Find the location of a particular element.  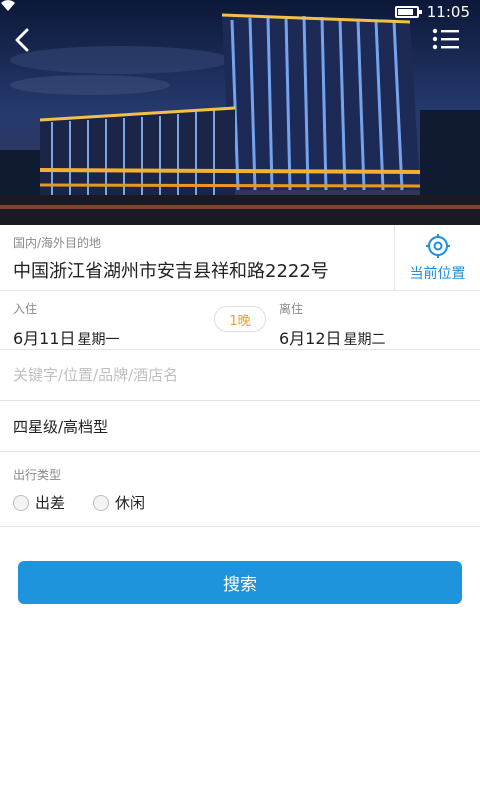

trip-type-business: 出差 is located at coordinates (39, 502).